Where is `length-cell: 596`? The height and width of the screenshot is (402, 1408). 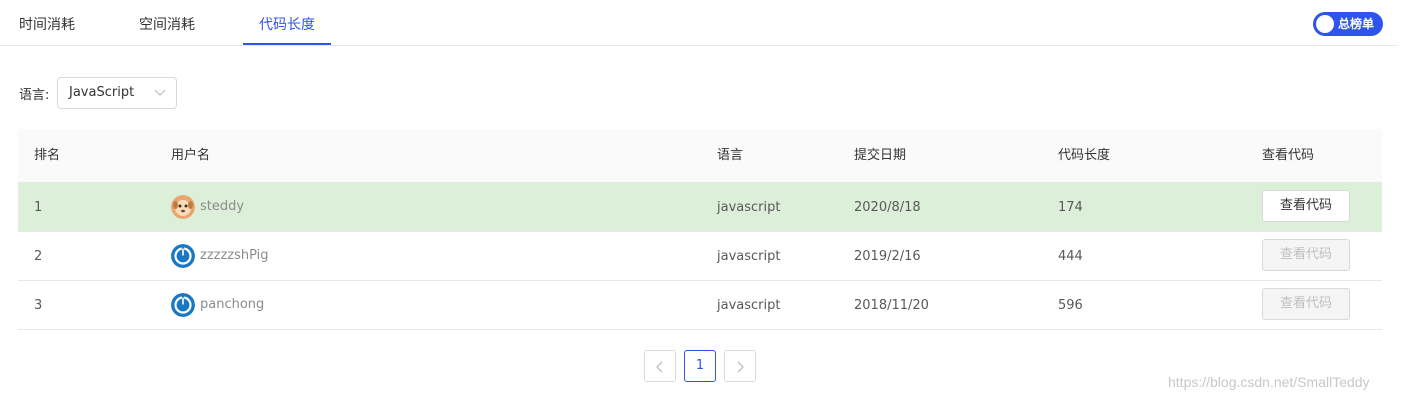
length-cell: 596 is located at coordinates (1070, 305).